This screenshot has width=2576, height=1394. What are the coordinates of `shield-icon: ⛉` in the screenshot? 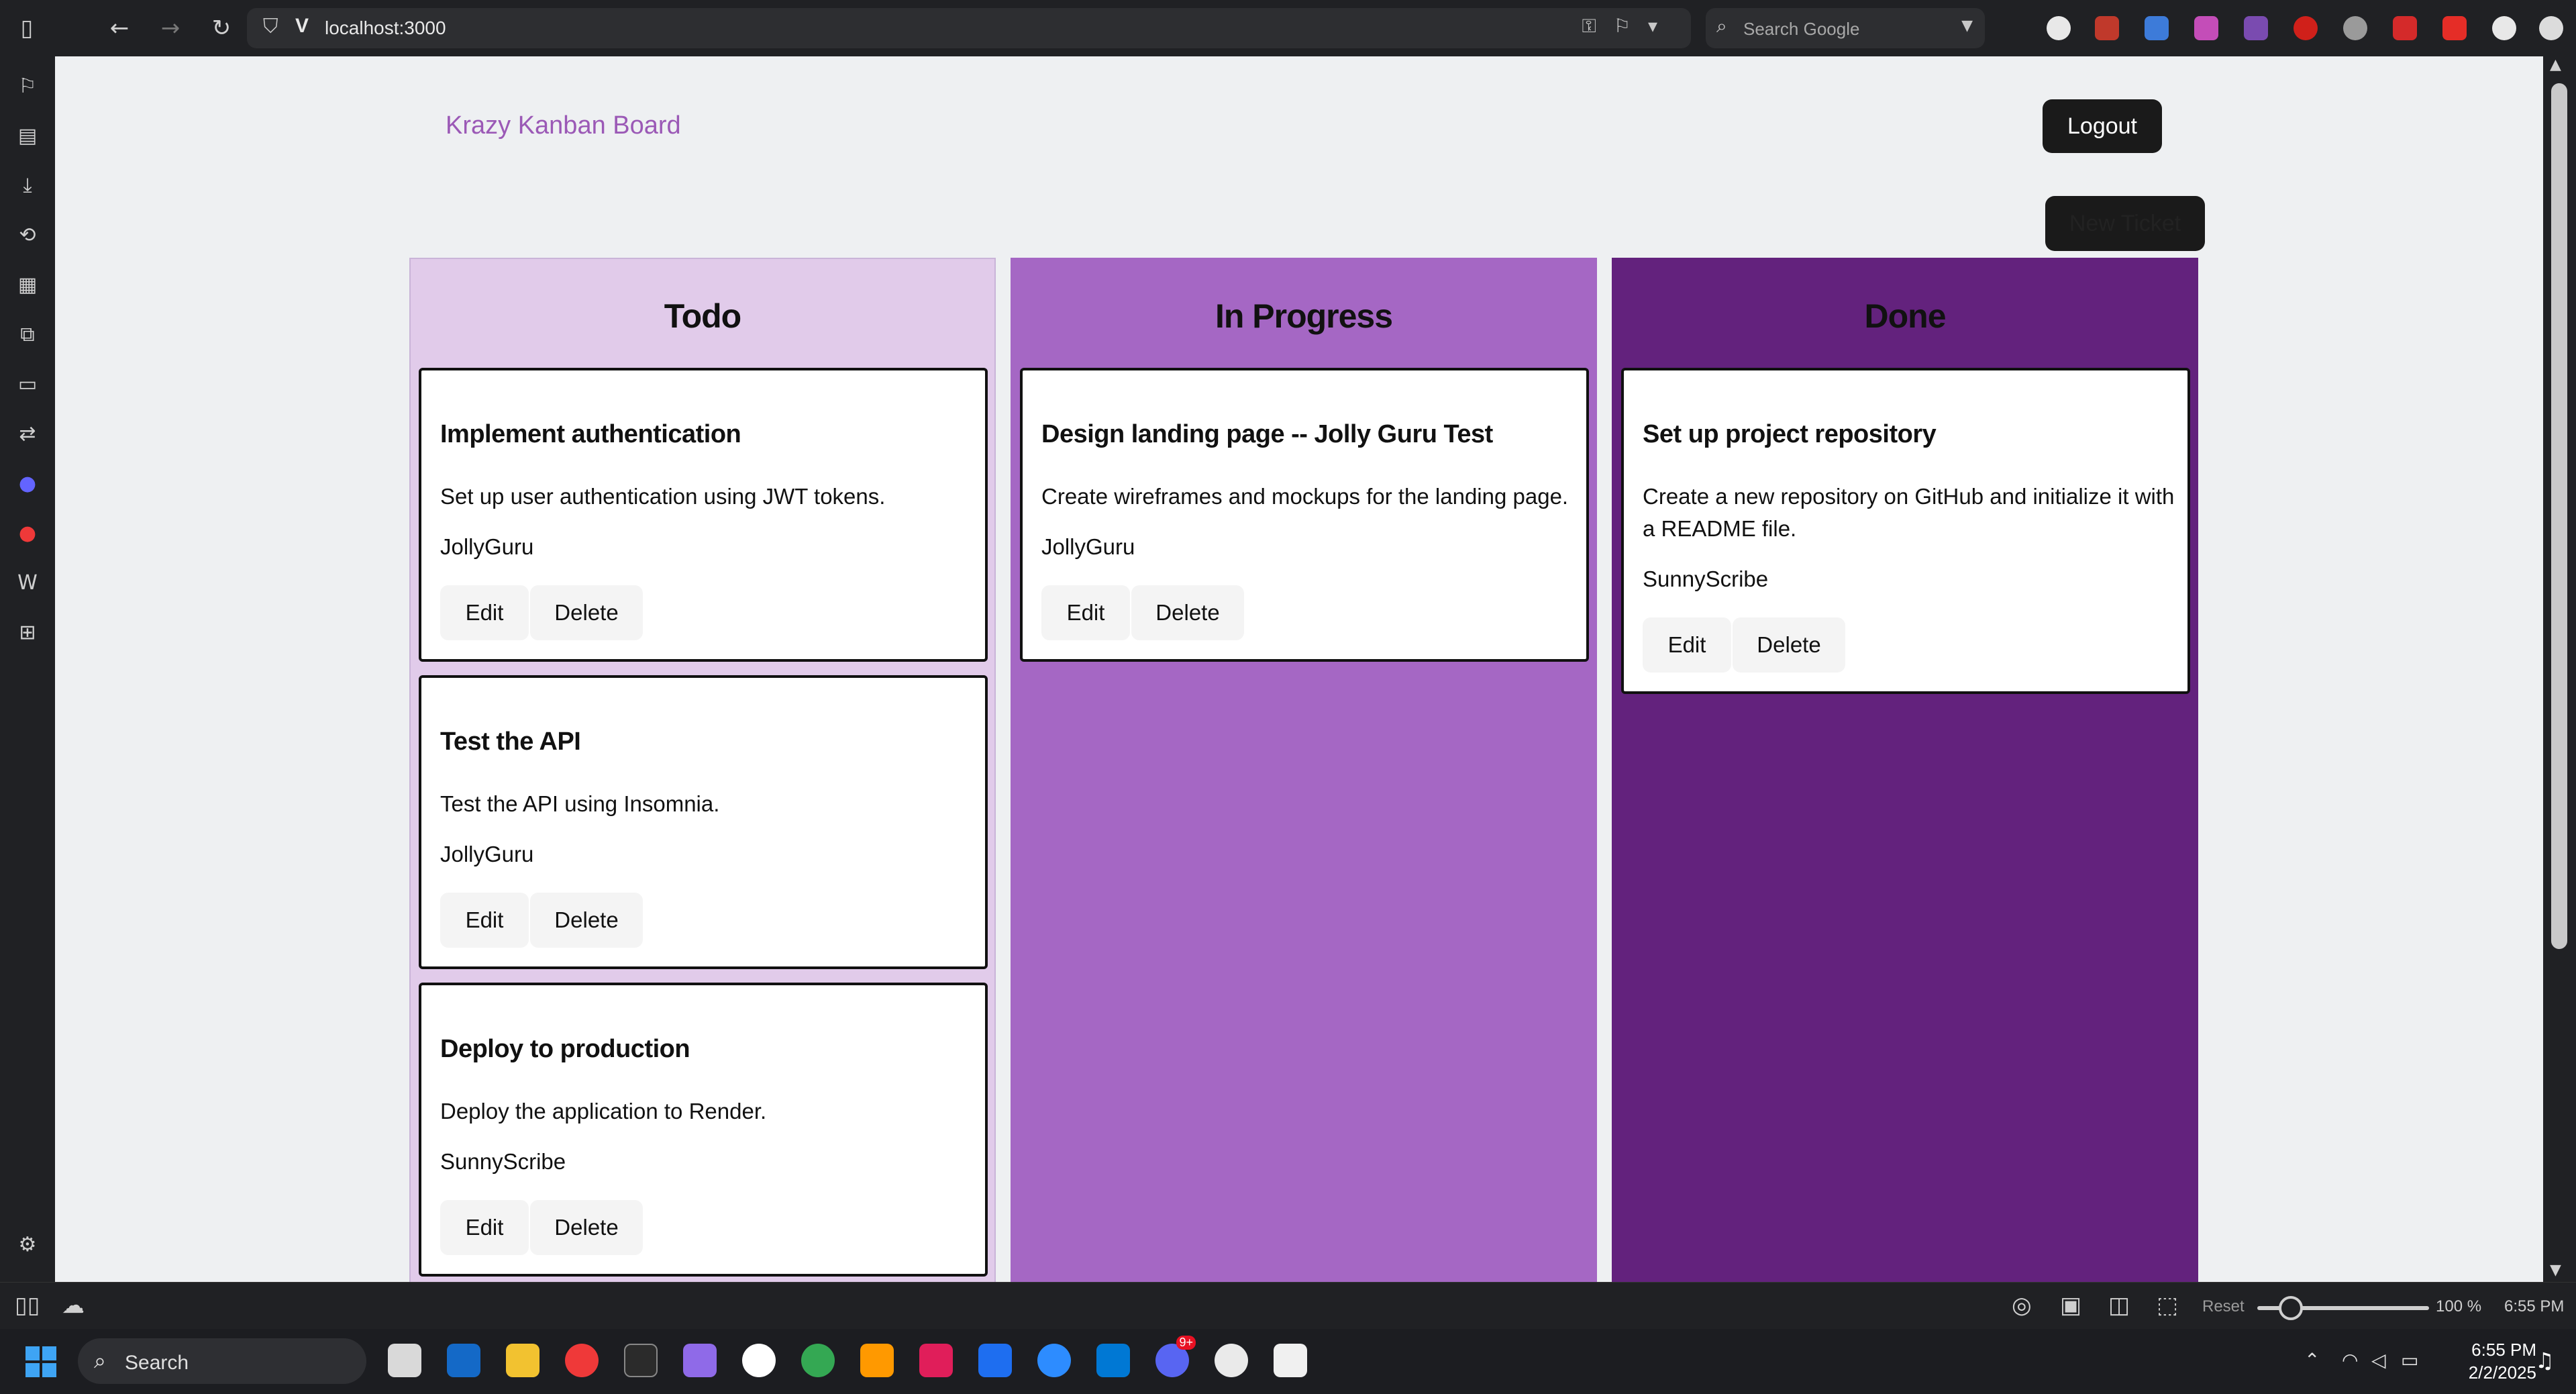 It's located at (270, 26).